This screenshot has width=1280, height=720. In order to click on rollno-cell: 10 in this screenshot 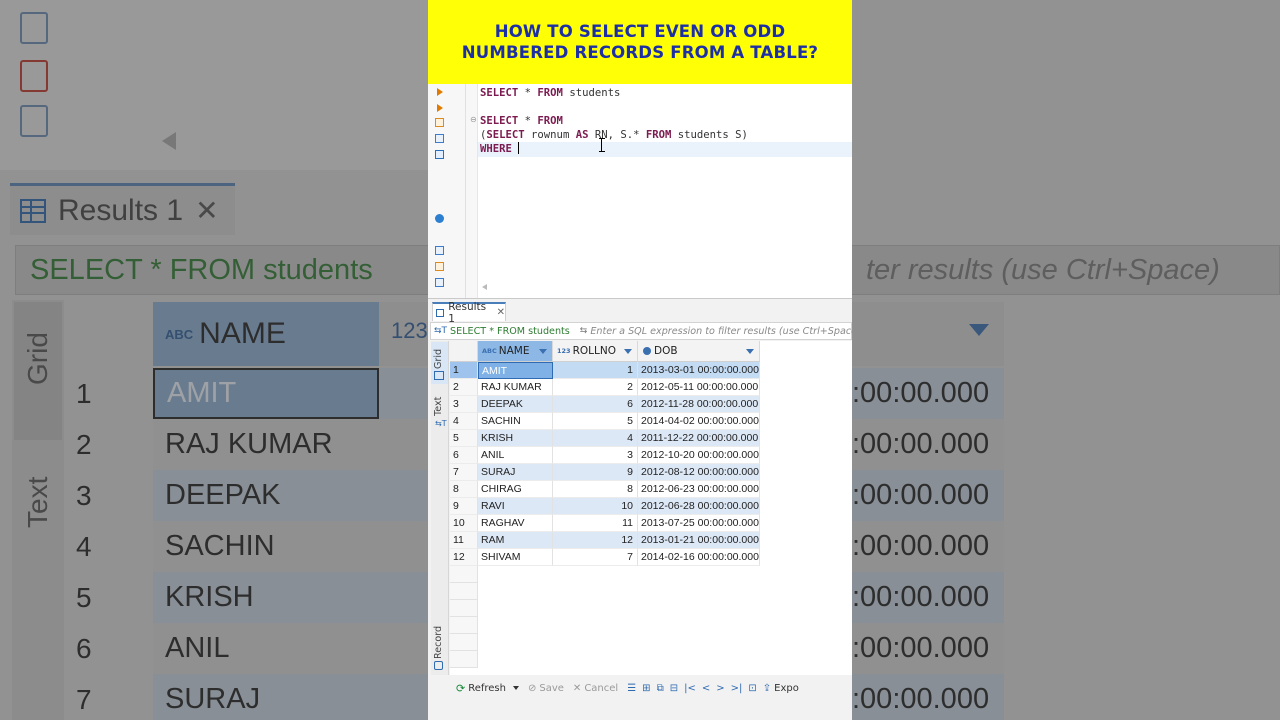, I will do `click(595, 506)`.